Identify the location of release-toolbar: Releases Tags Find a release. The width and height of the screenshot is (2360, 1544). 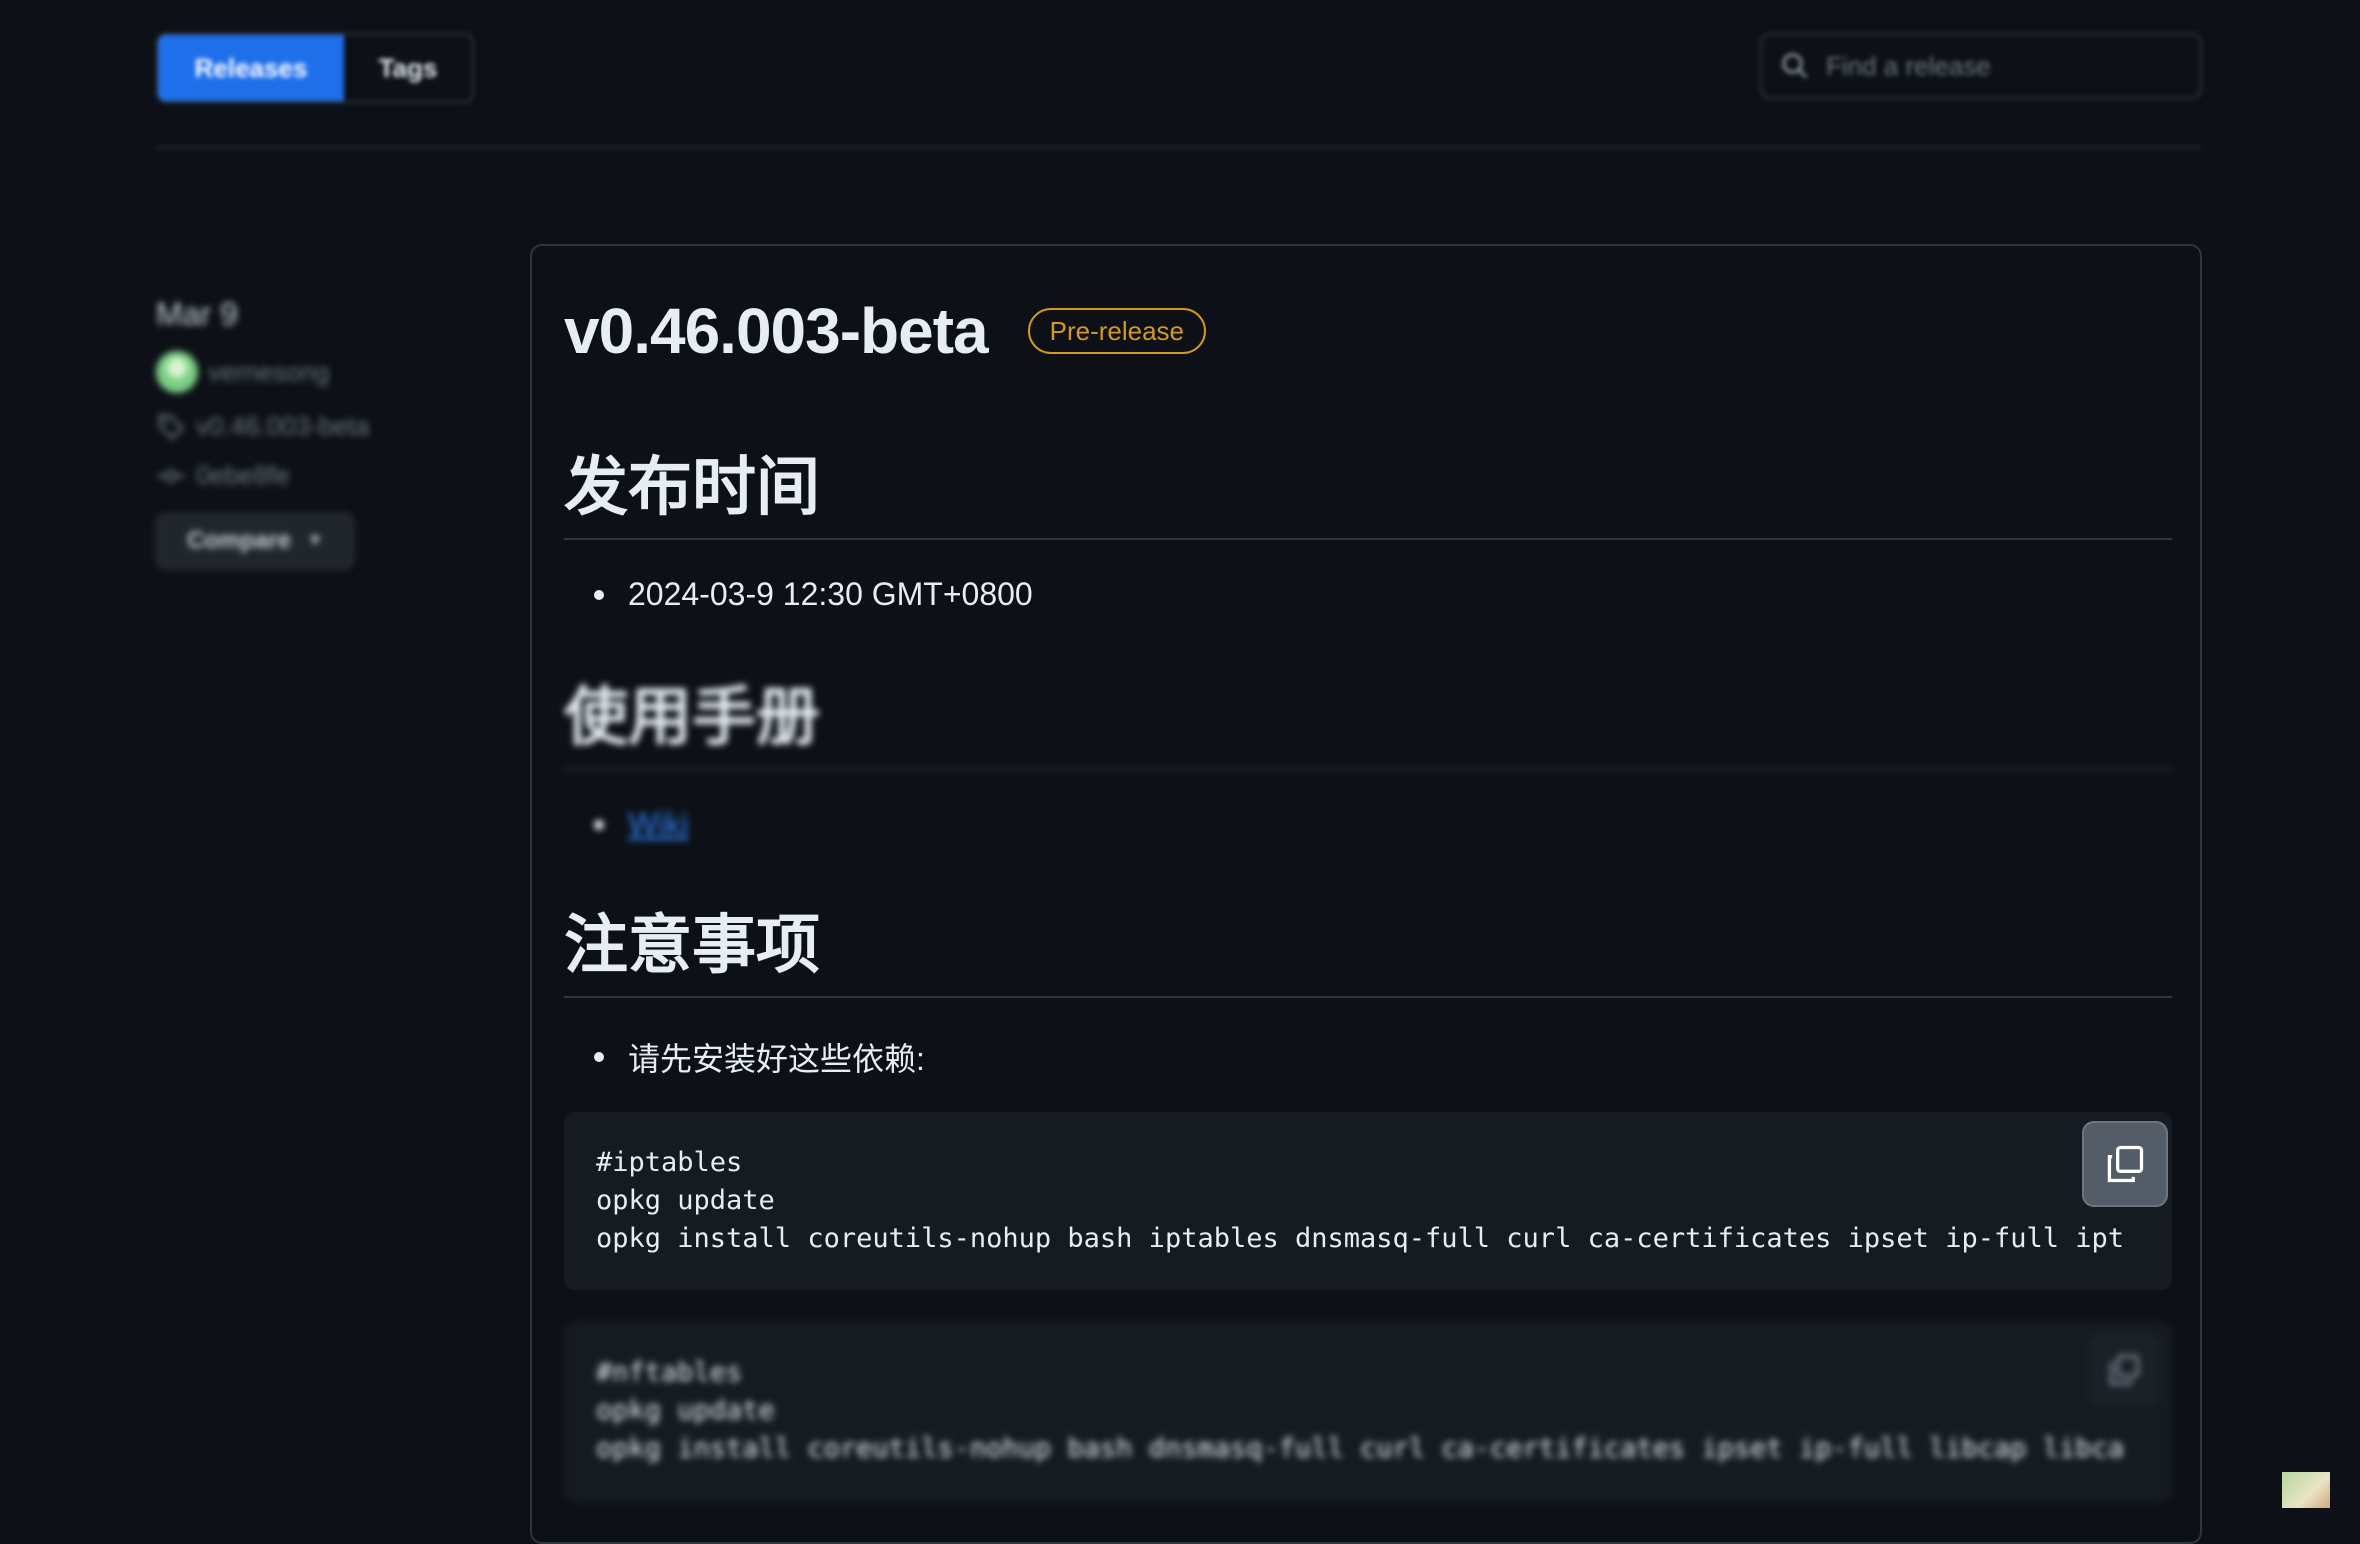
(1179, 68).